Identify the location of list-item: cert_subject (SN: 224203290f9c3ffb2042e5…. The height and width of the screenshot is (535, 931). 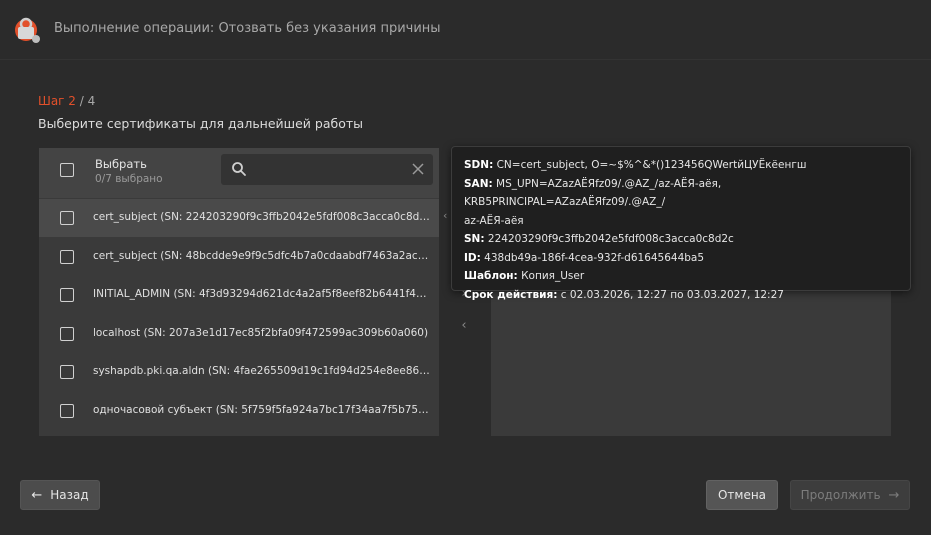
(239, 218).